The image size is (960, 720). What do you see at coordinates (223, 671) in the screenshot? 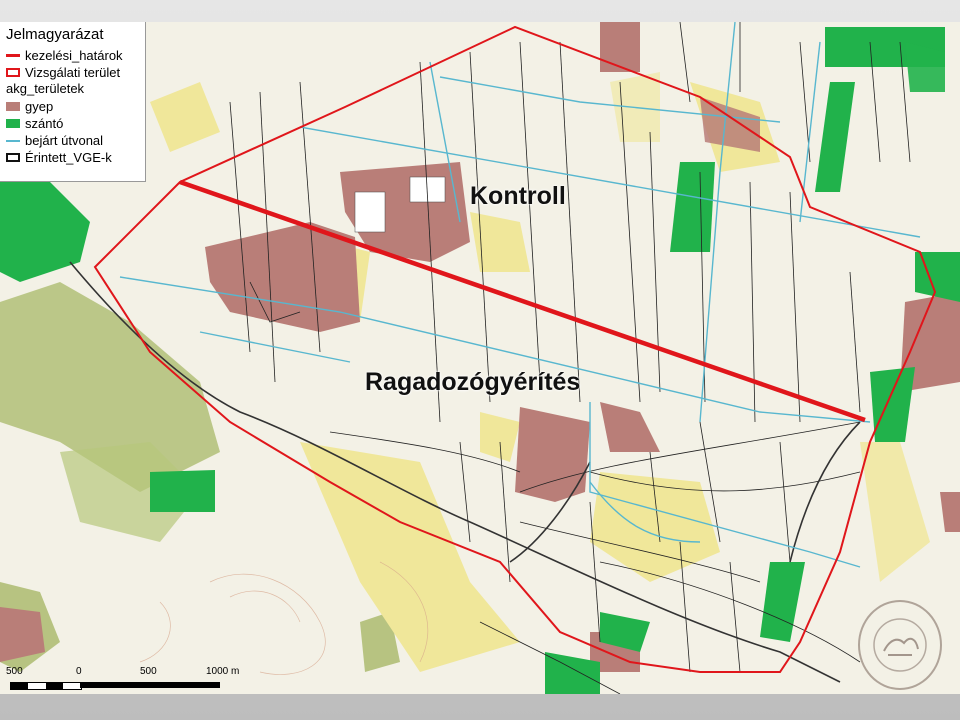
I see `scale-label: 1000 m` at bounding box center [223, 671].